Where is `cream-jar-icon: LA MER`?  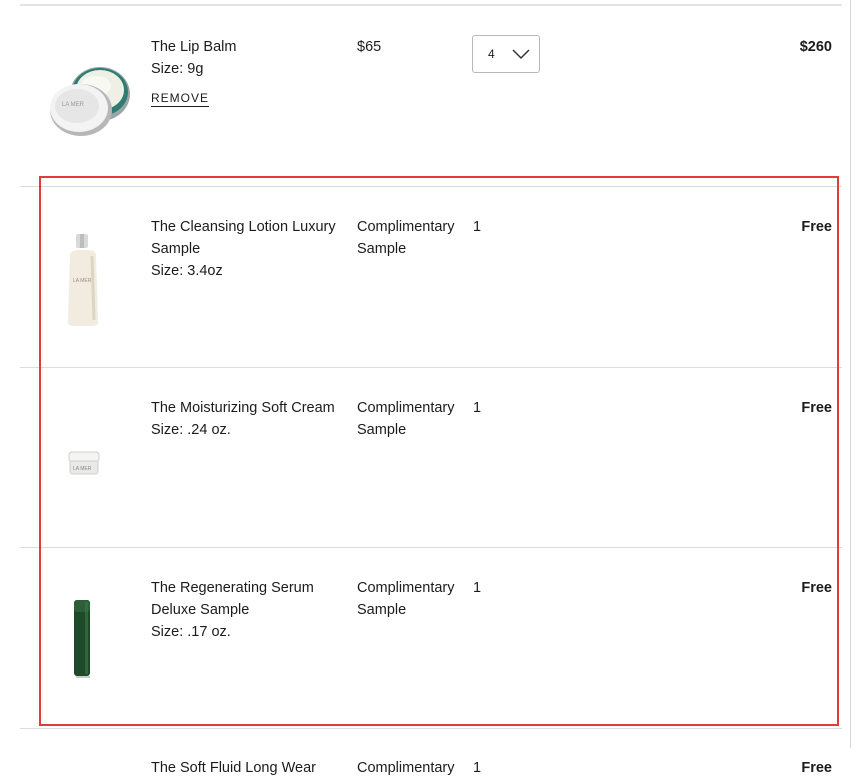 cream-jar-icon: LA MER is located at coordinates (84, 463).